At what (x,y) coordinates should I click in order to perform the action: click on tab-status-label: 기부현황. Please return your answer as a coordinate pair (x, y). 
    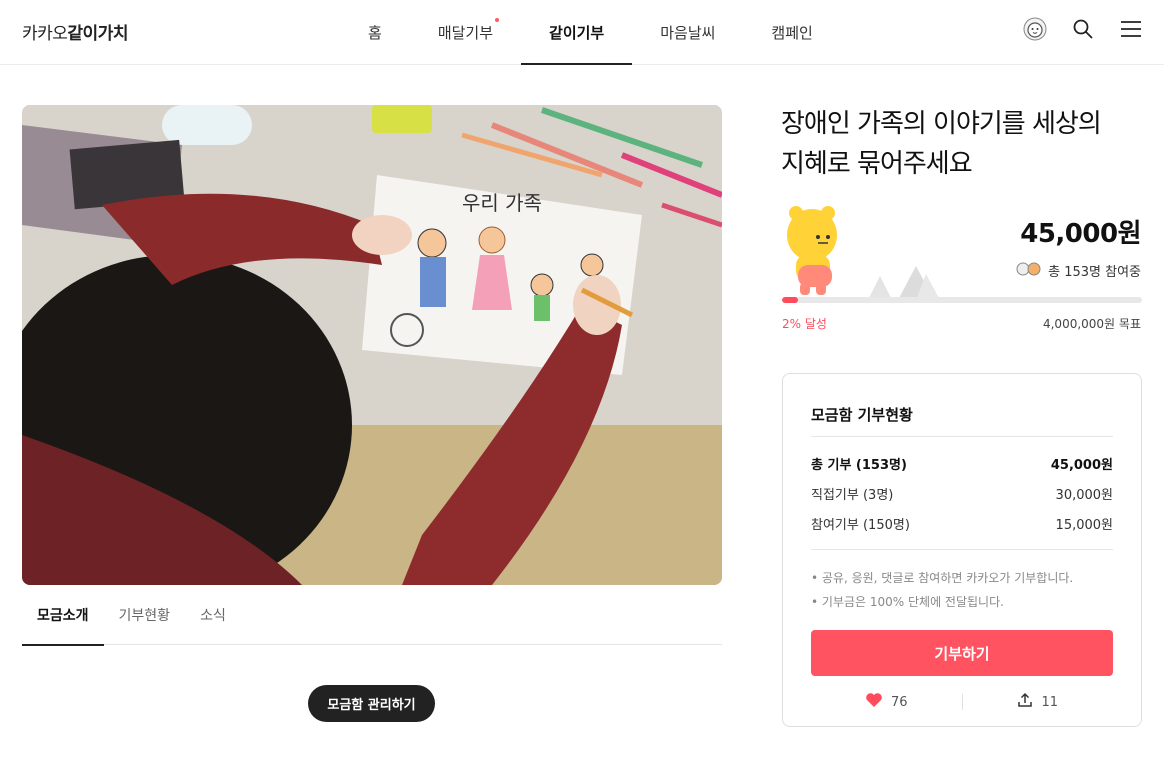
    Looking at the image, I should click on (144, 616).